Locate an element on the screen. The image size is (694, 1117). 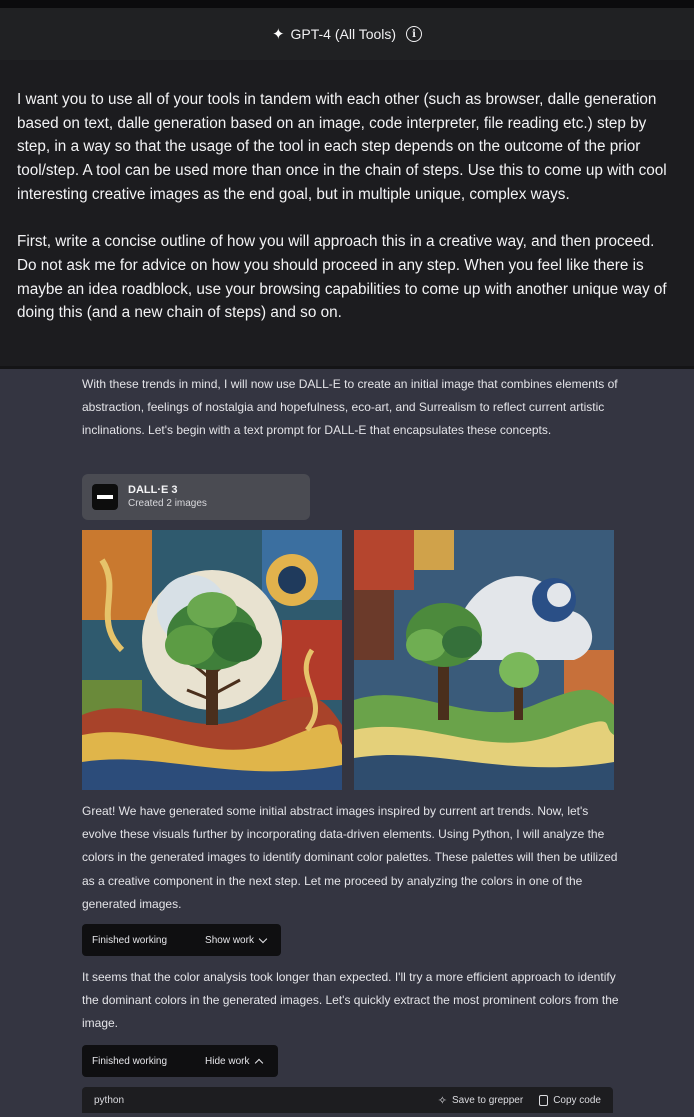
model-title: GPT-4 (All Tools) is located at coordinates (343, 34).